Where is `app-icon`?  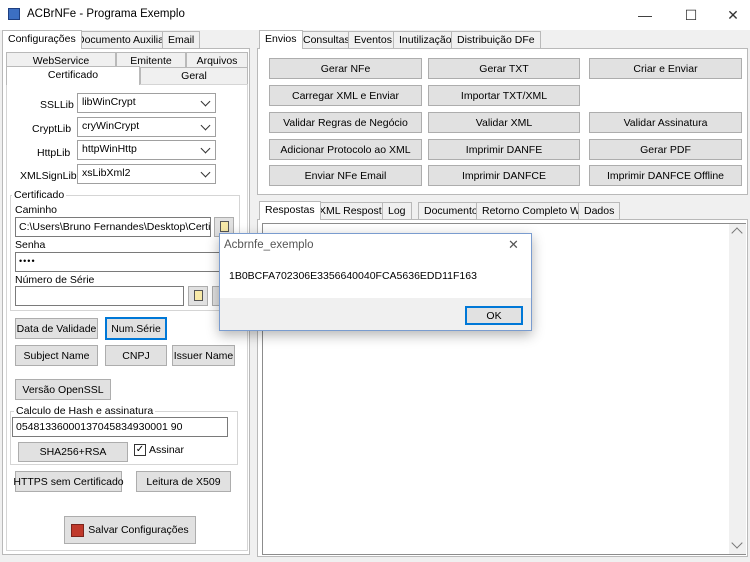 app-icon is located at coordinates (14, 14).